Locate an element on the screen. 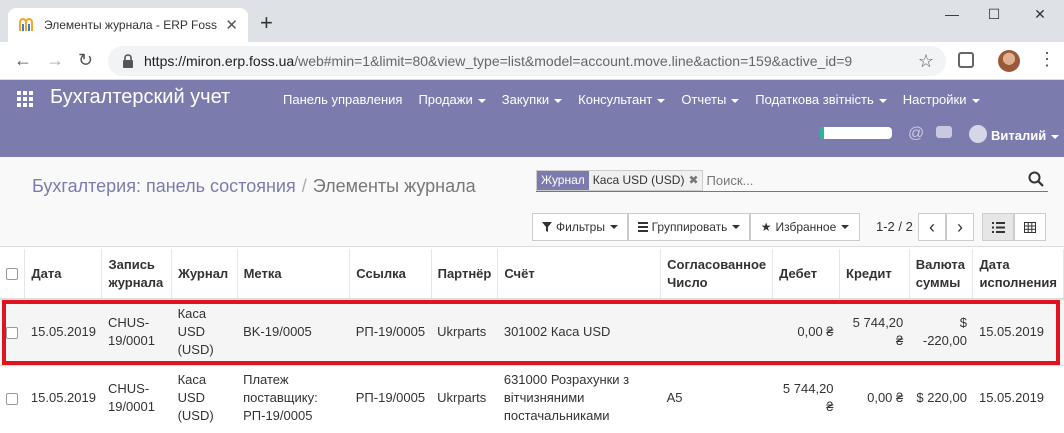 Image resolution: width=1064 pixels, height=433 pixels. cell-matching: A5 is located at coordinates (716, 397).